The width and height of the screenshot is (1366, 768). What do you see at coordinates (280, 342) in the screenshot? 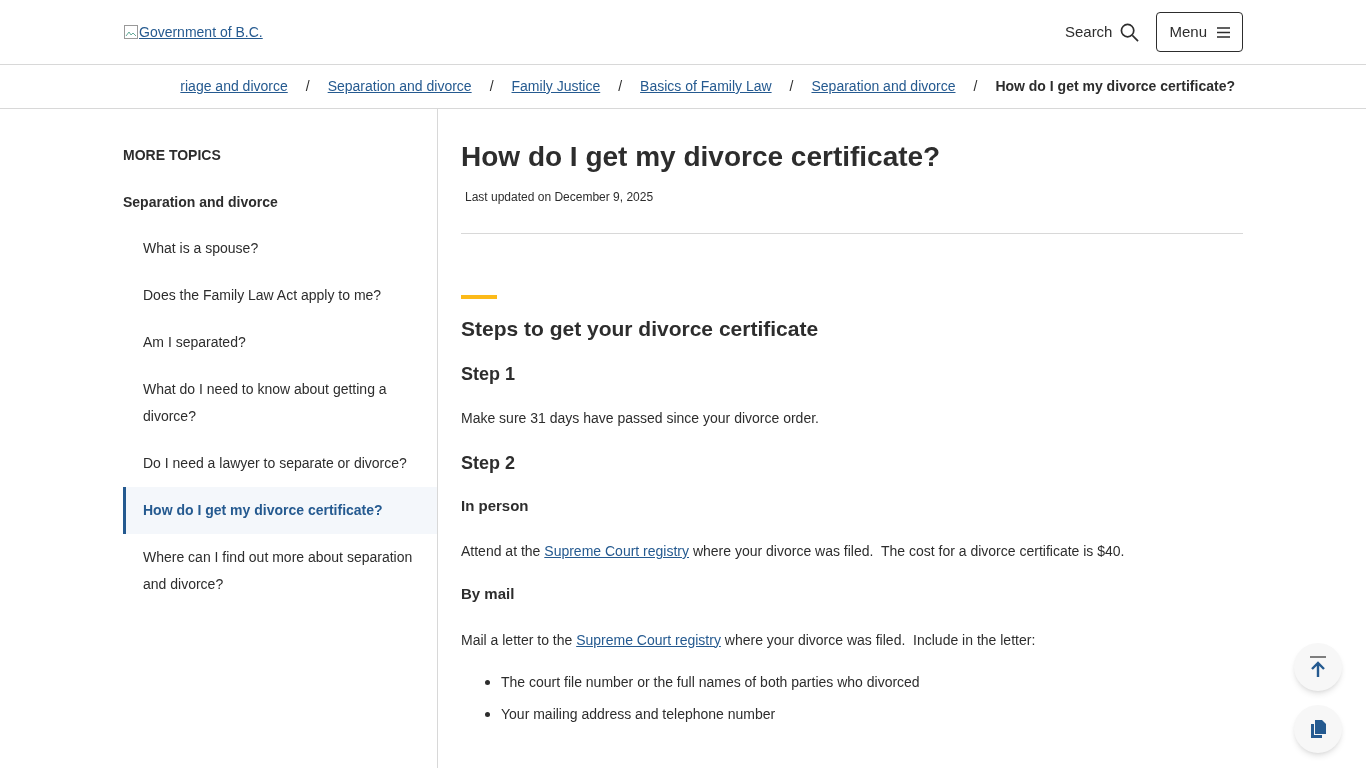
I see `sidebar-item: Am I separated?` at bounding box center [280, 342].